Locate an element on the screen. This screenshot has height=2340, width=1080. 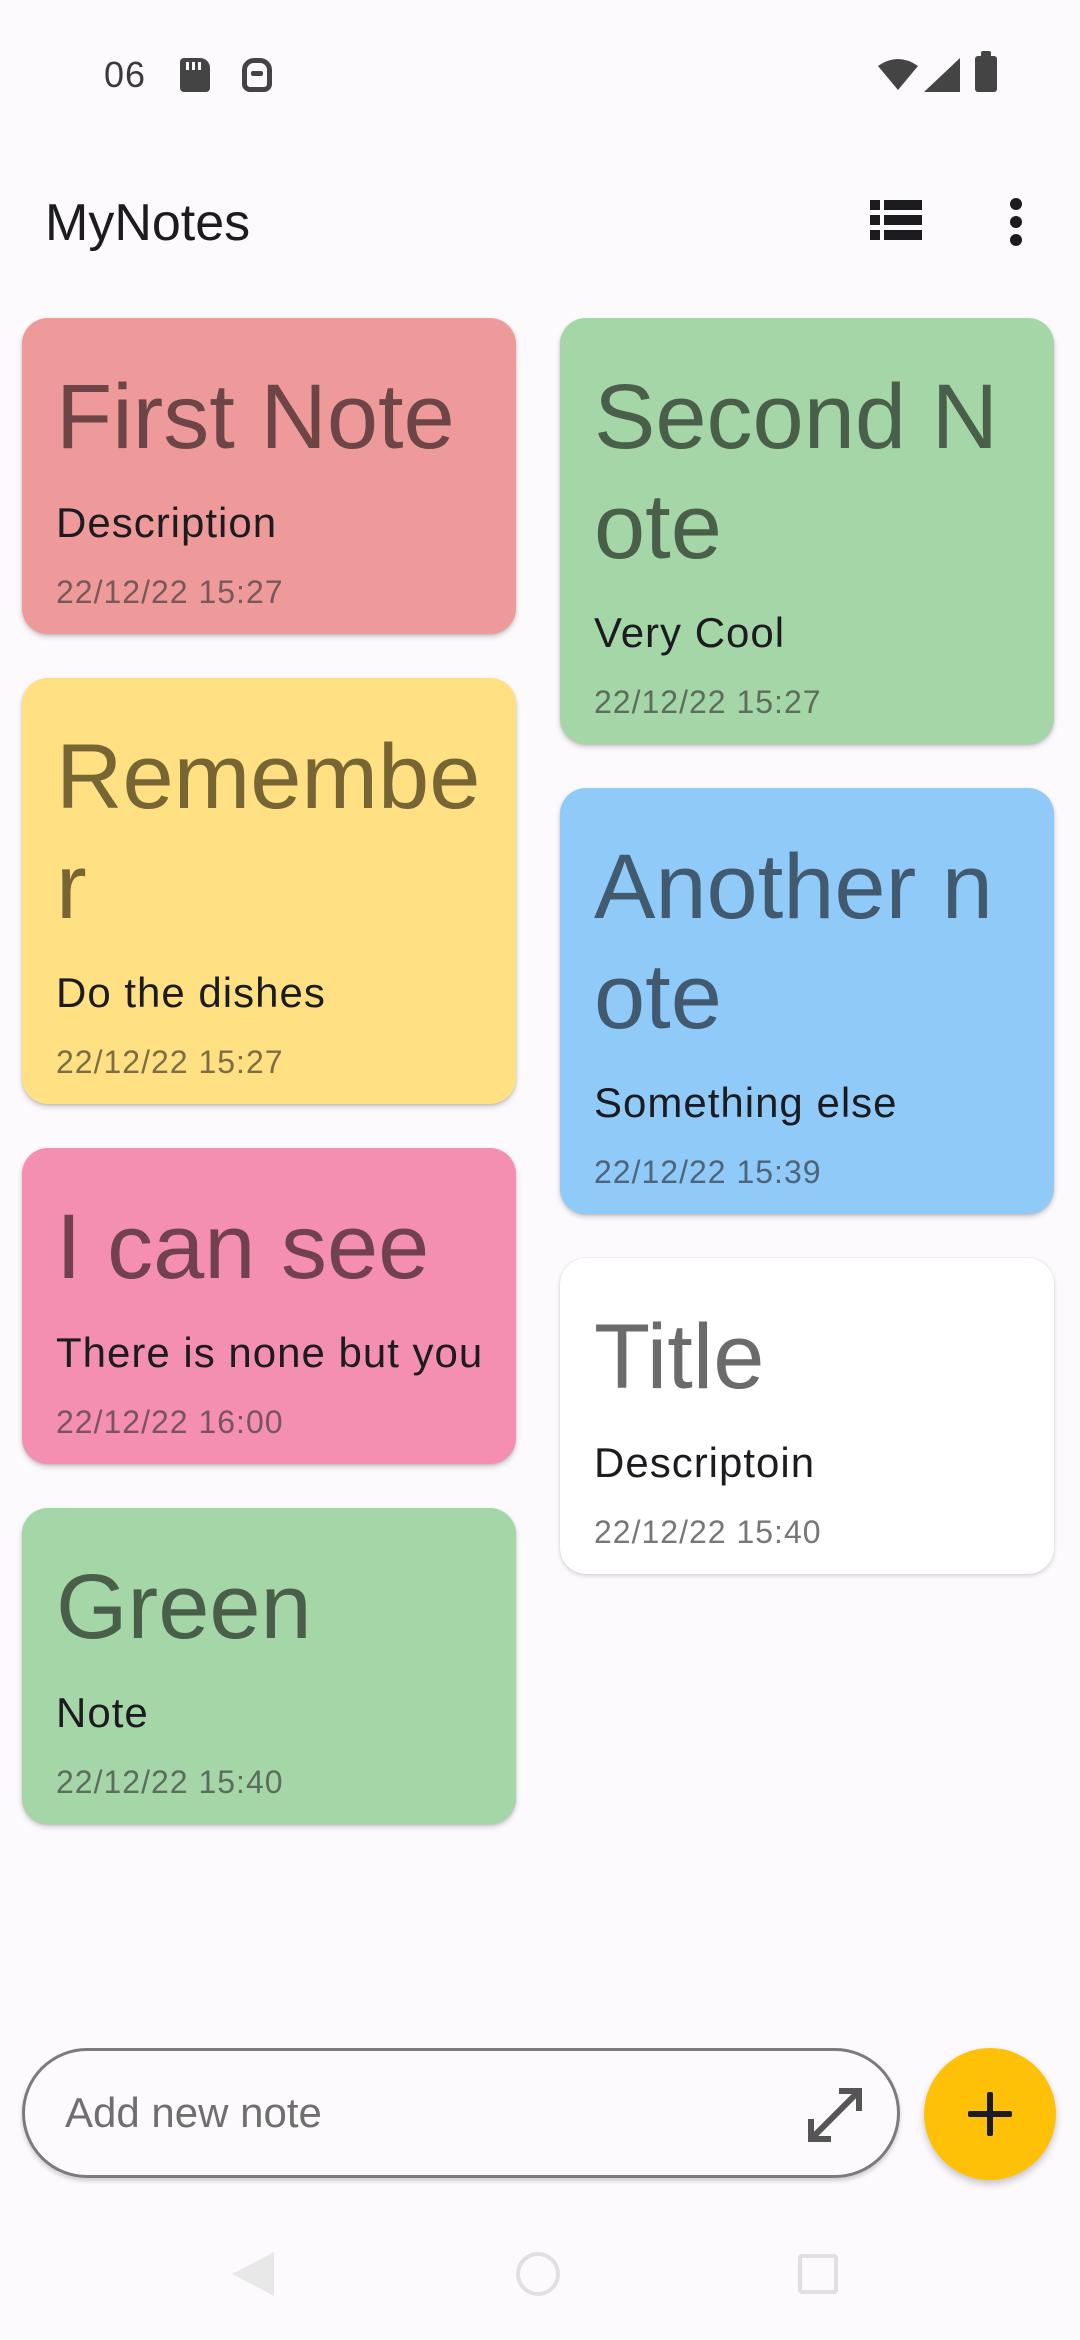
add-note-field is located at coordinates (461, 2113).